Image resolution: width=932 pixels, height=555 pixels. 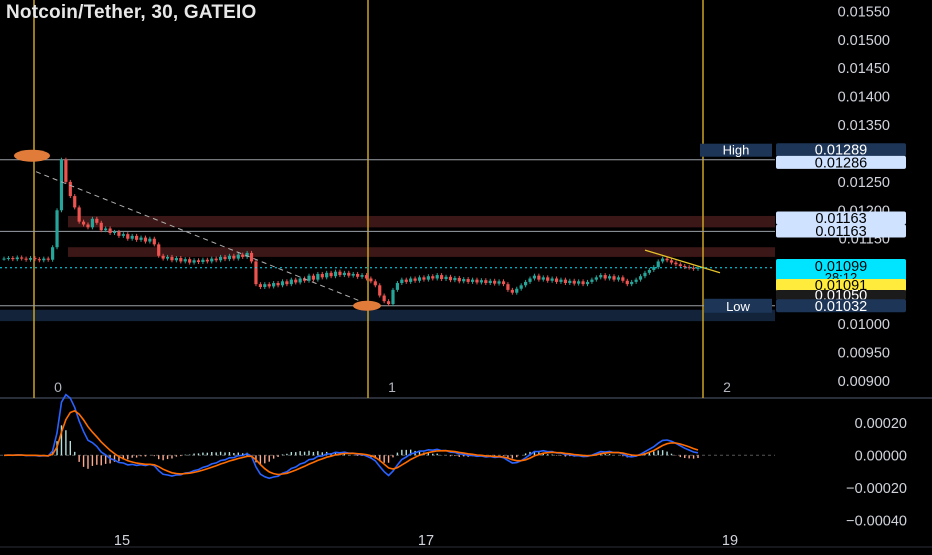 I want to click on y-tick-0.01500: 0.01500, so click(x=864, y=41).